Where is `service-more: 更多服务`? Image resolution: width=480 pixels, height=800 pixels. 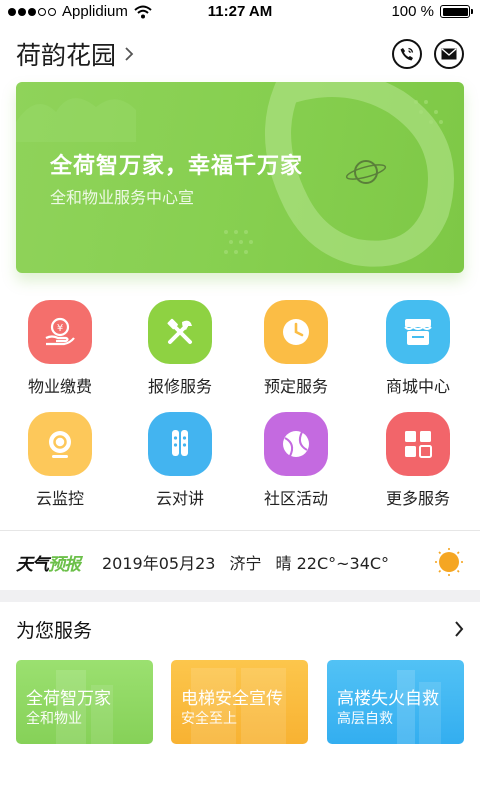 service-more: 更多服务 is located at coordinates (418, 460).